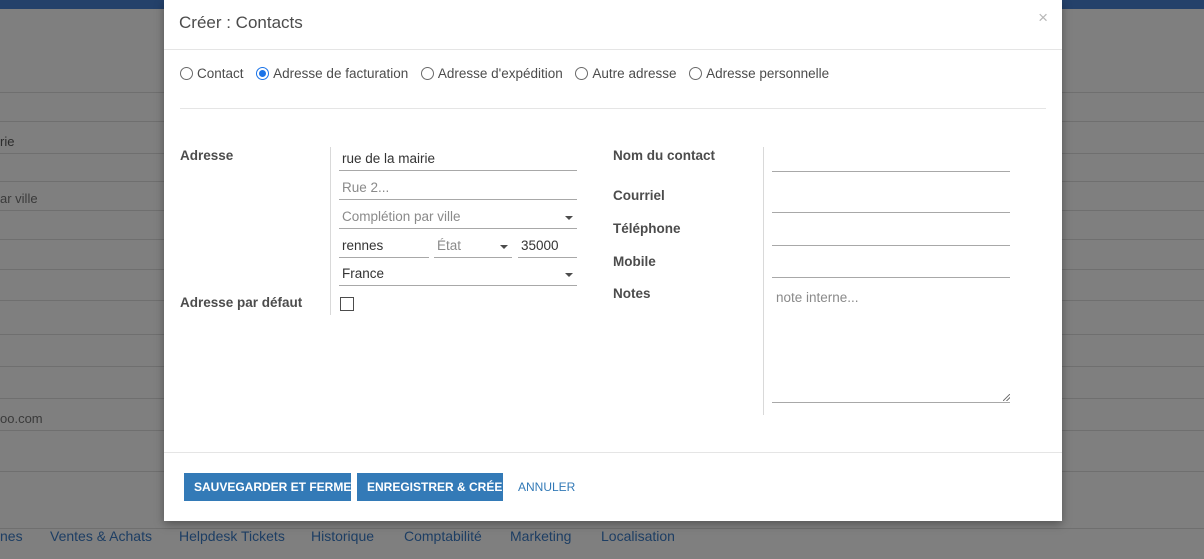  Describe the element at coordinates (443, 536) in the screenshot. I see `tab-accounting: Comptabilité` at that location.